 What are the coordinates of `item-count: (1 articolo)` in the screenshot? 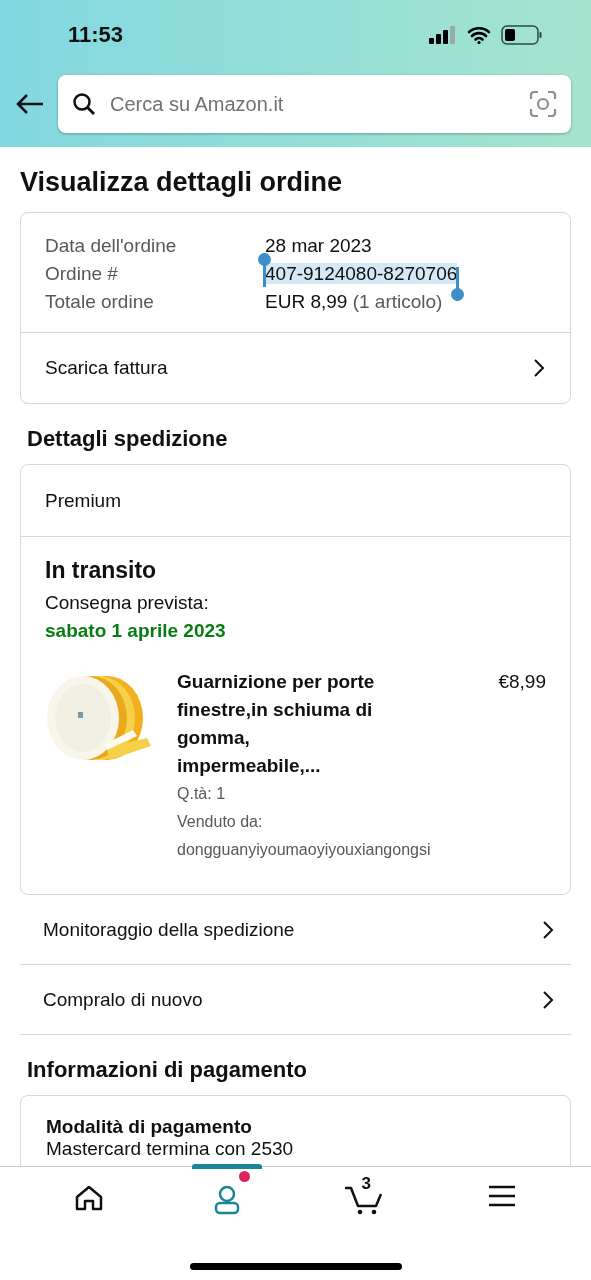 It's located at (397, 301).